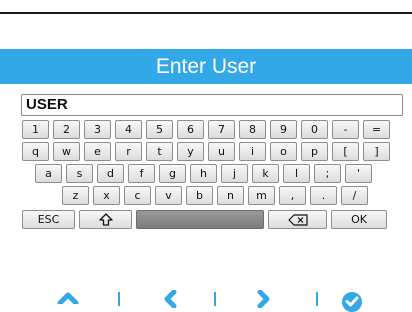 The height and width of the screenshot is (312, 412). What do you see at coordinates (206, 129) in the screenshot?
I see `keyboard-row-numbers: 1 2 3 4 5 6 7 8 9 0- =` at bounding box center [206, 129].